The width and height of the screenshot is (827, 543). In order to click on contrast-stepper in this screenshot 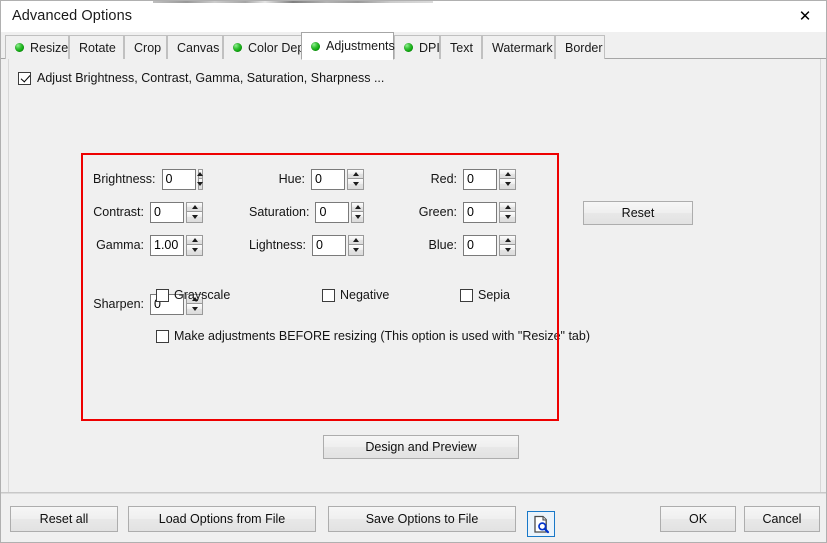, I will do `click(194, 212)`.